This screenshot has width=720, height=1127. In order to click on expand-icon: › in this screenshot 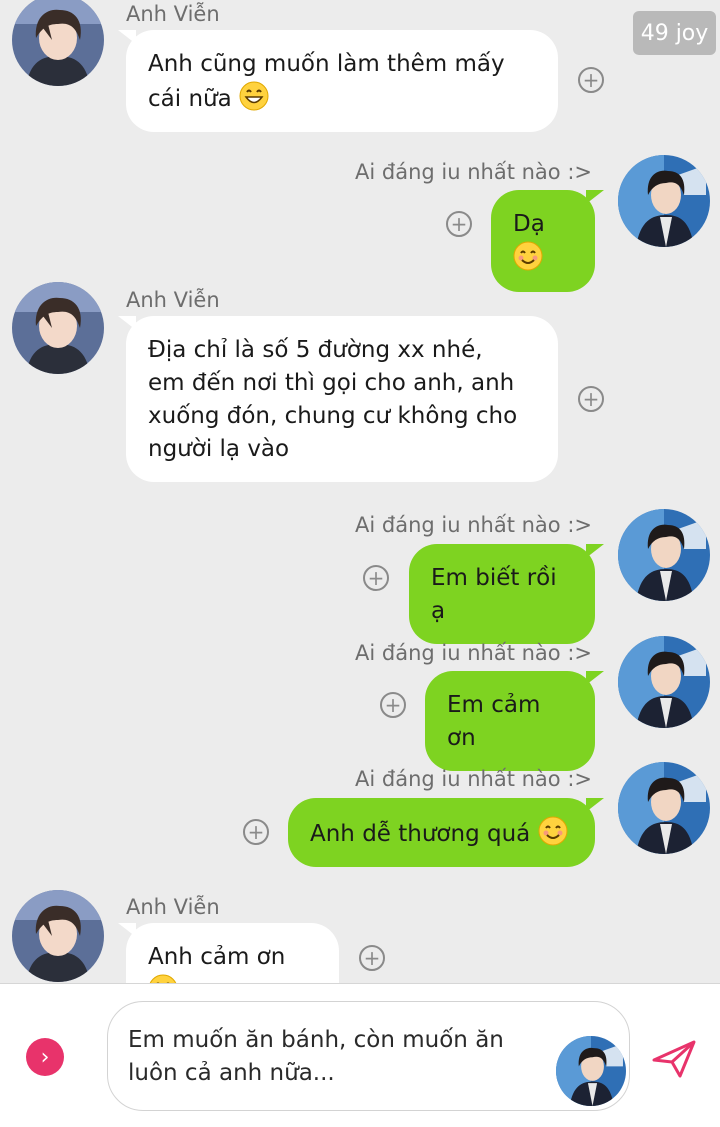, I will do `click(45, 1057)`.